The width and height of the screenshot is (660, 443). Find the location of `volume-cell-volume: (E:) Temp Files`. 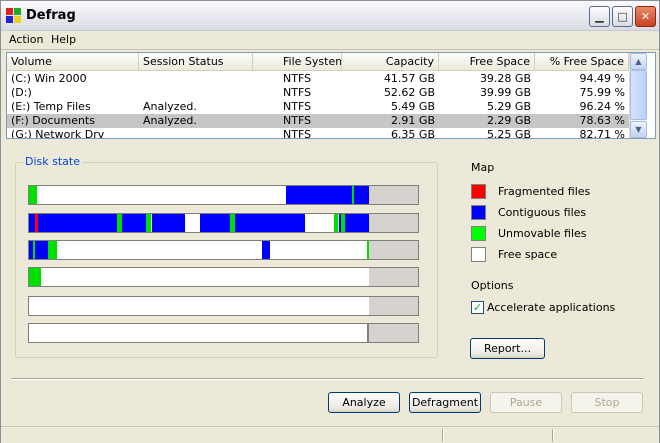

volume-cell-volume: (E:) Temp Files is located at coordinates (51, 106).